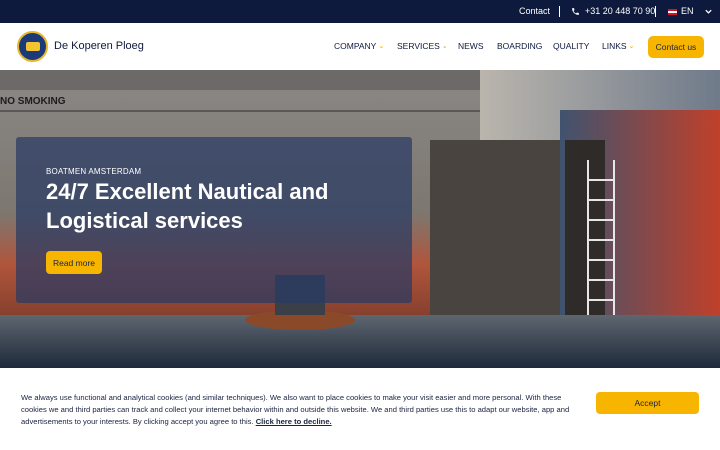 The image size is (720, 450). Describe the element at coordinates (294, 421) in the screenshot. I see `decline-cookies-link: Click here to decline.` at that location.